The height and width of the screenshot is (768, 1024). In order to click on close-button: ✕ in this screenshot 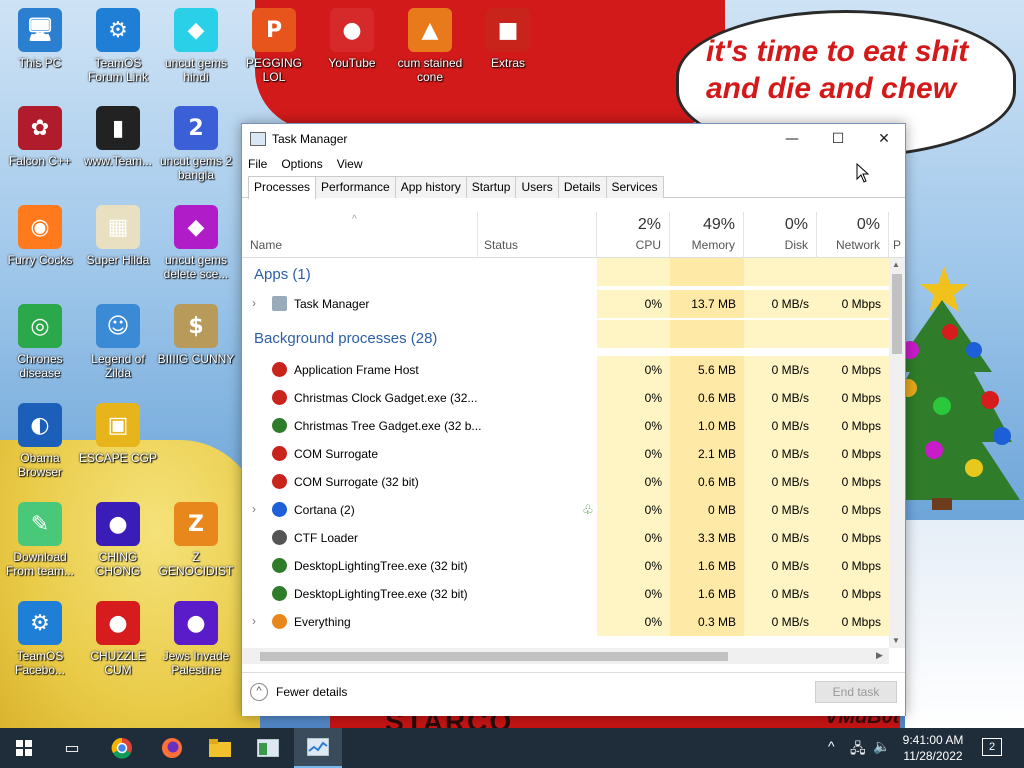, I will do `click(884, 139)`.